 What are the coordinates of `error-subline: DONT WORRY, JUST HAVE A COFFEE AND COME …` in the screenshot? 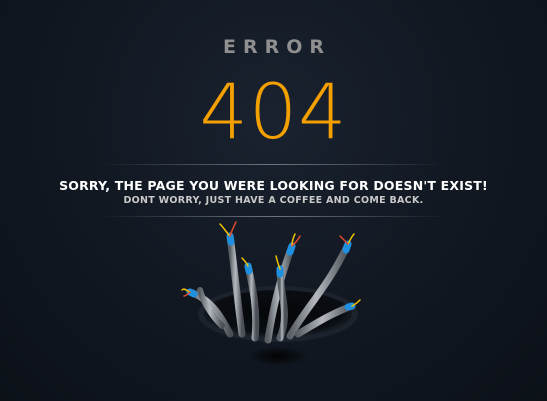 It's located at (273, 200).